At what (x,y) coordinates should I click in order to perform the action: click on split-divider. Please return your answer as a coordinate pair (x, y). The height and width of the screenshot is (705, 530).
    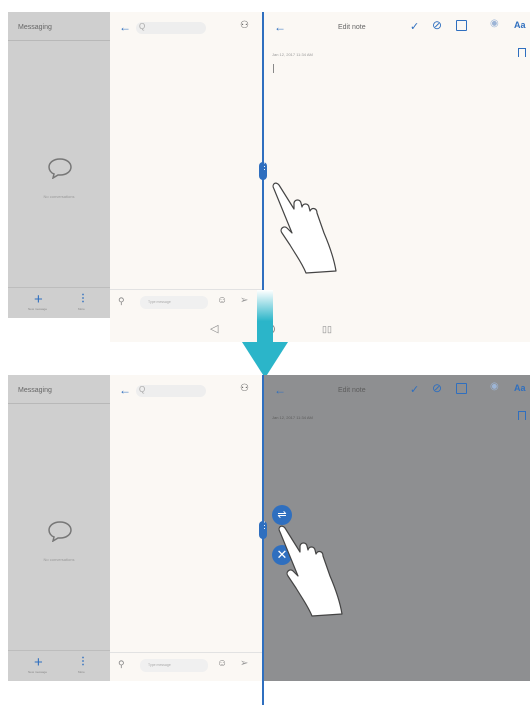
    Looking at the image, I should click on (263, 540).